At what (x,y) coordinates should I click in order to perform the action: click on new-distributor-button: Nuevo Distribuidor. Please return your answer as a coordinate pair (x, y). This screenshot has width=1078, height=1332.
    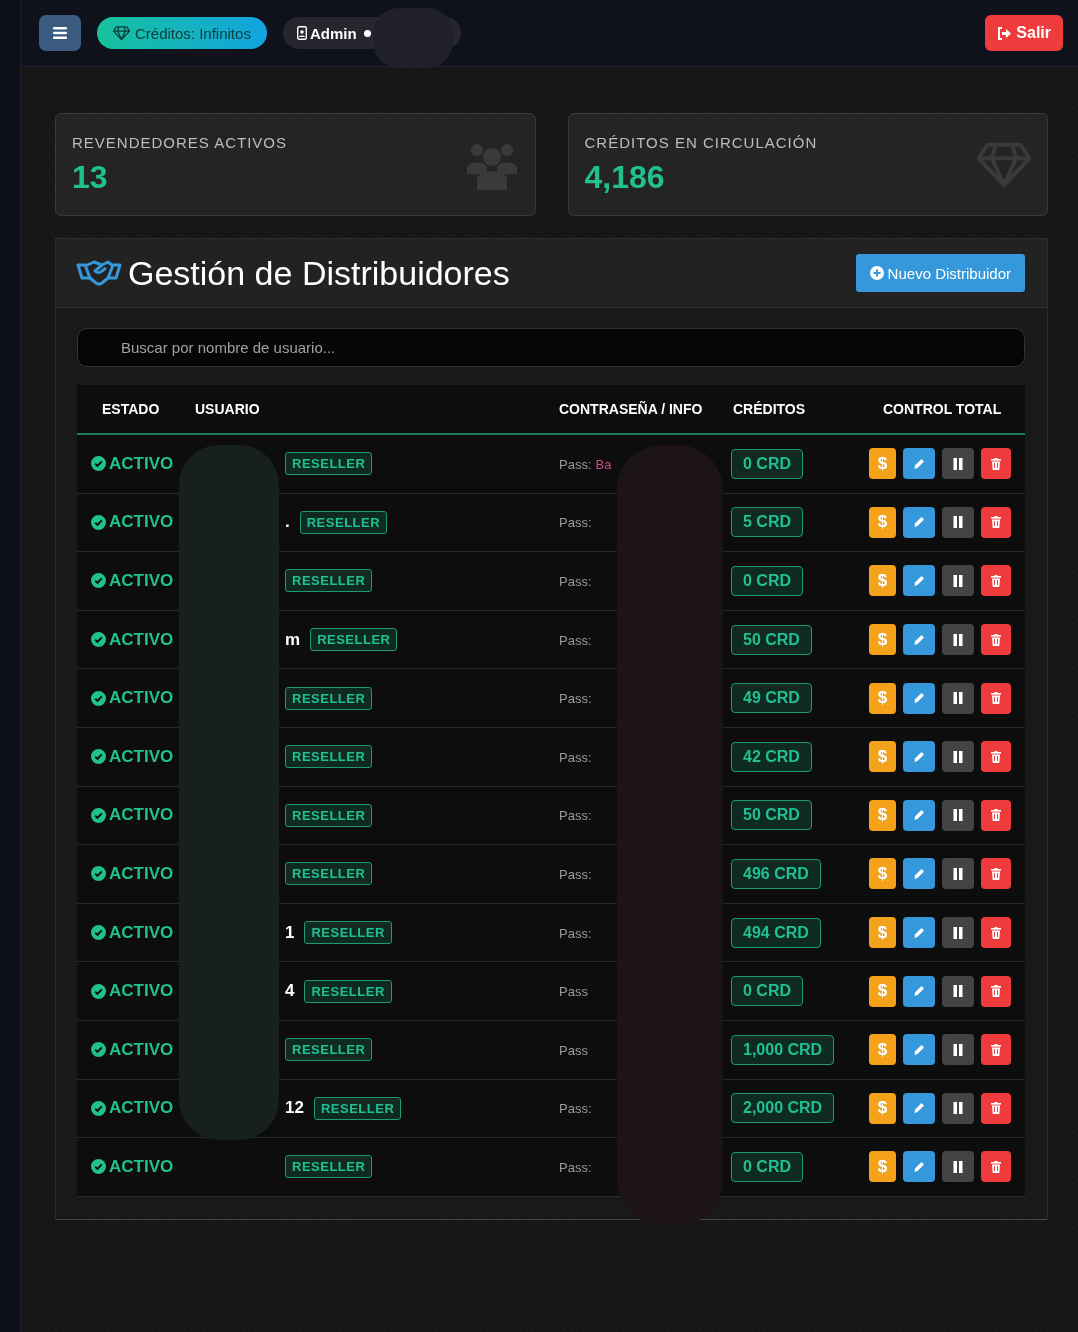
    Looking at the image, I should click on (940, 273).